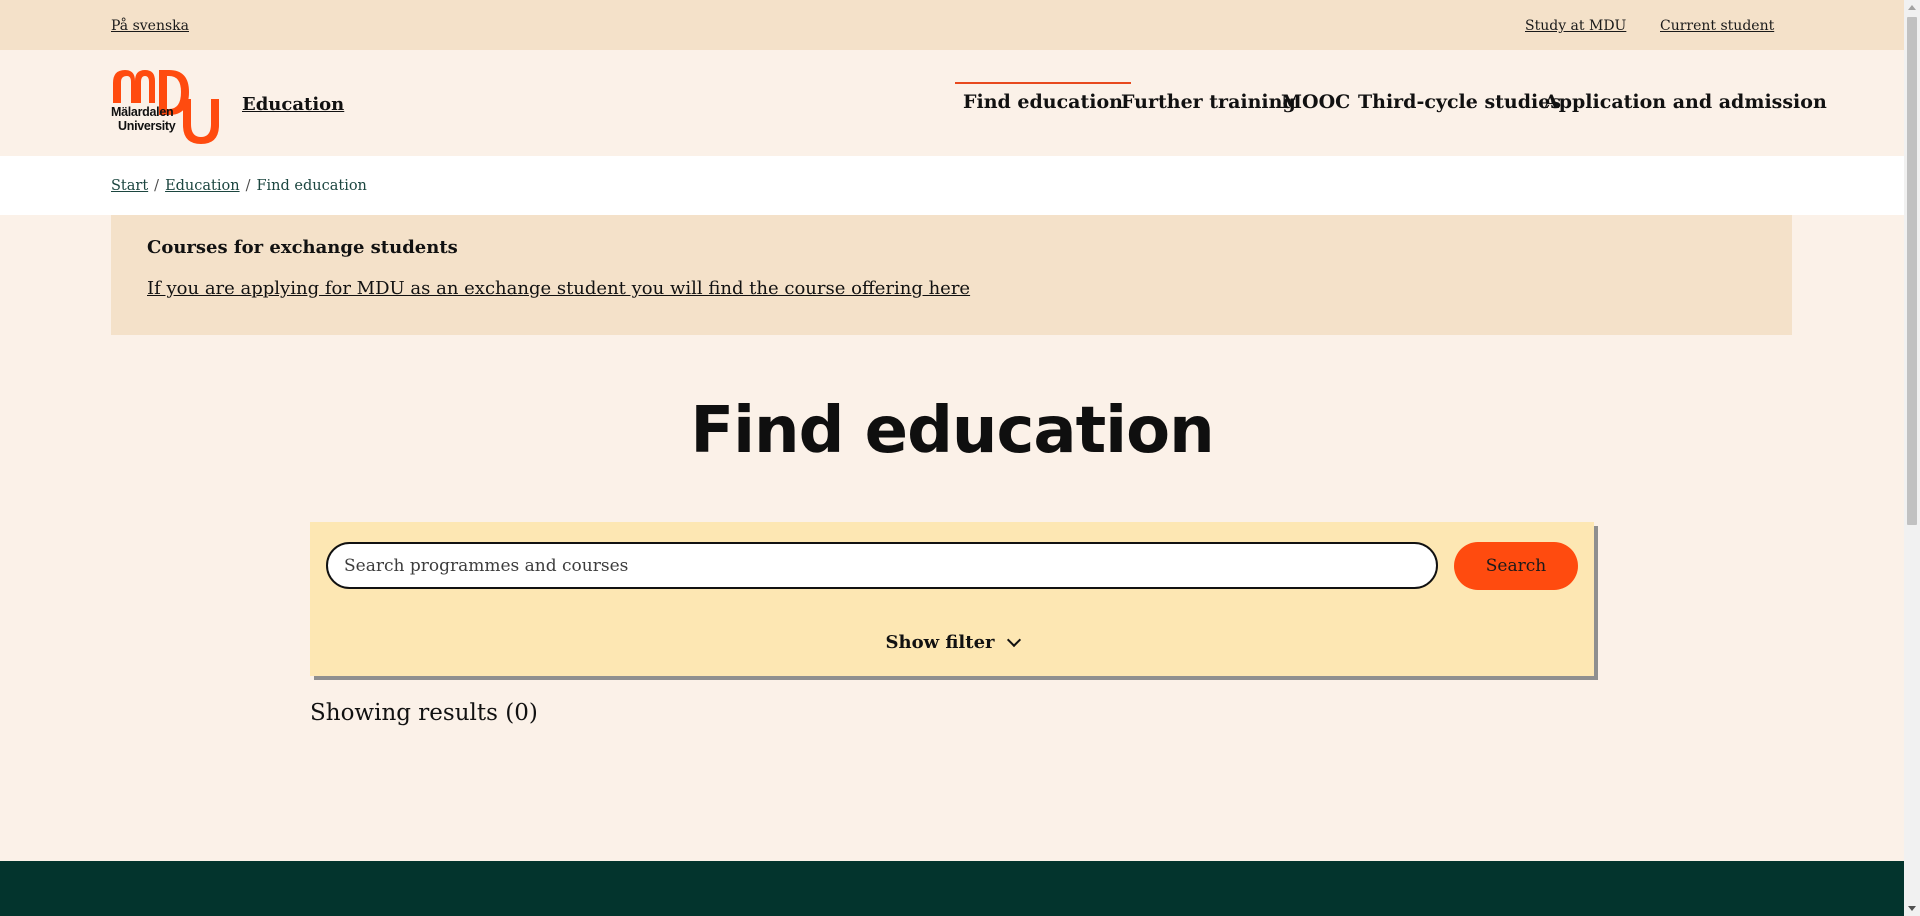 The width and height of the screenshot is (1920, 916). I want to click on breadcrumb-trail: Start / Education / Find education, so click(239, 186).